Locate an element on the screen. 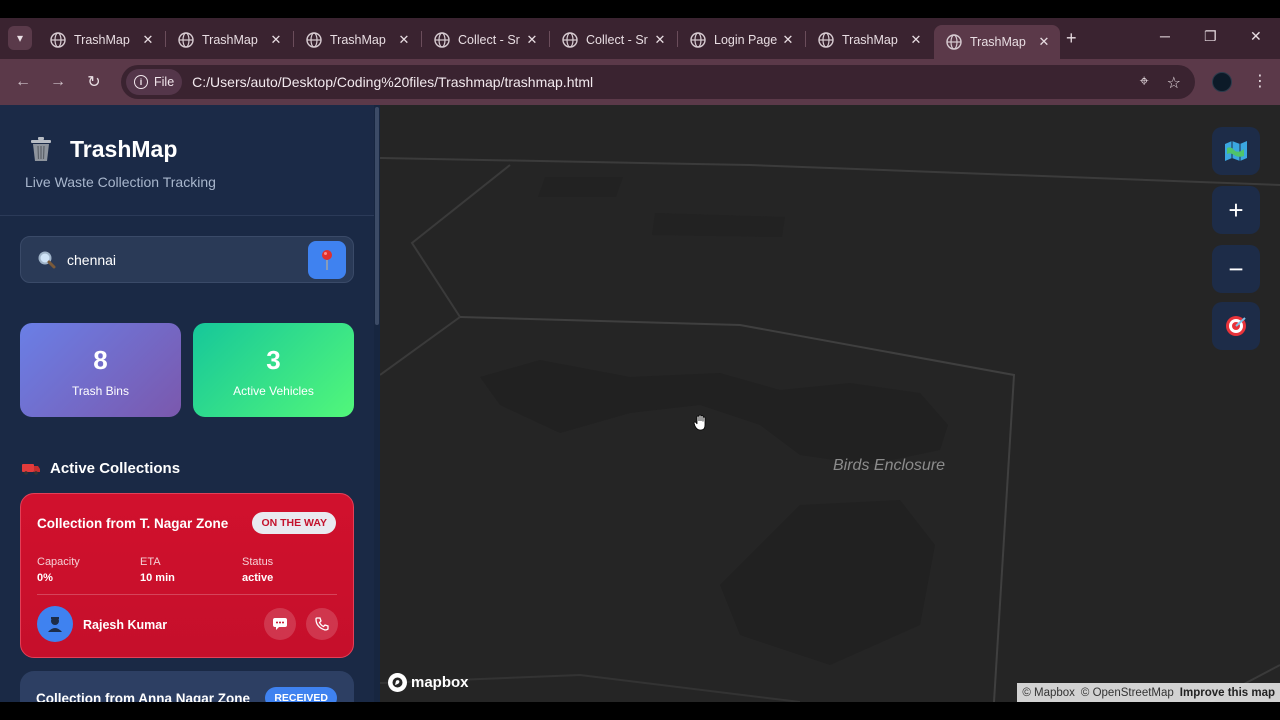 This screenshot has width=1280, height=720. section-title: Active Collections is located at coordinates (101, 468).